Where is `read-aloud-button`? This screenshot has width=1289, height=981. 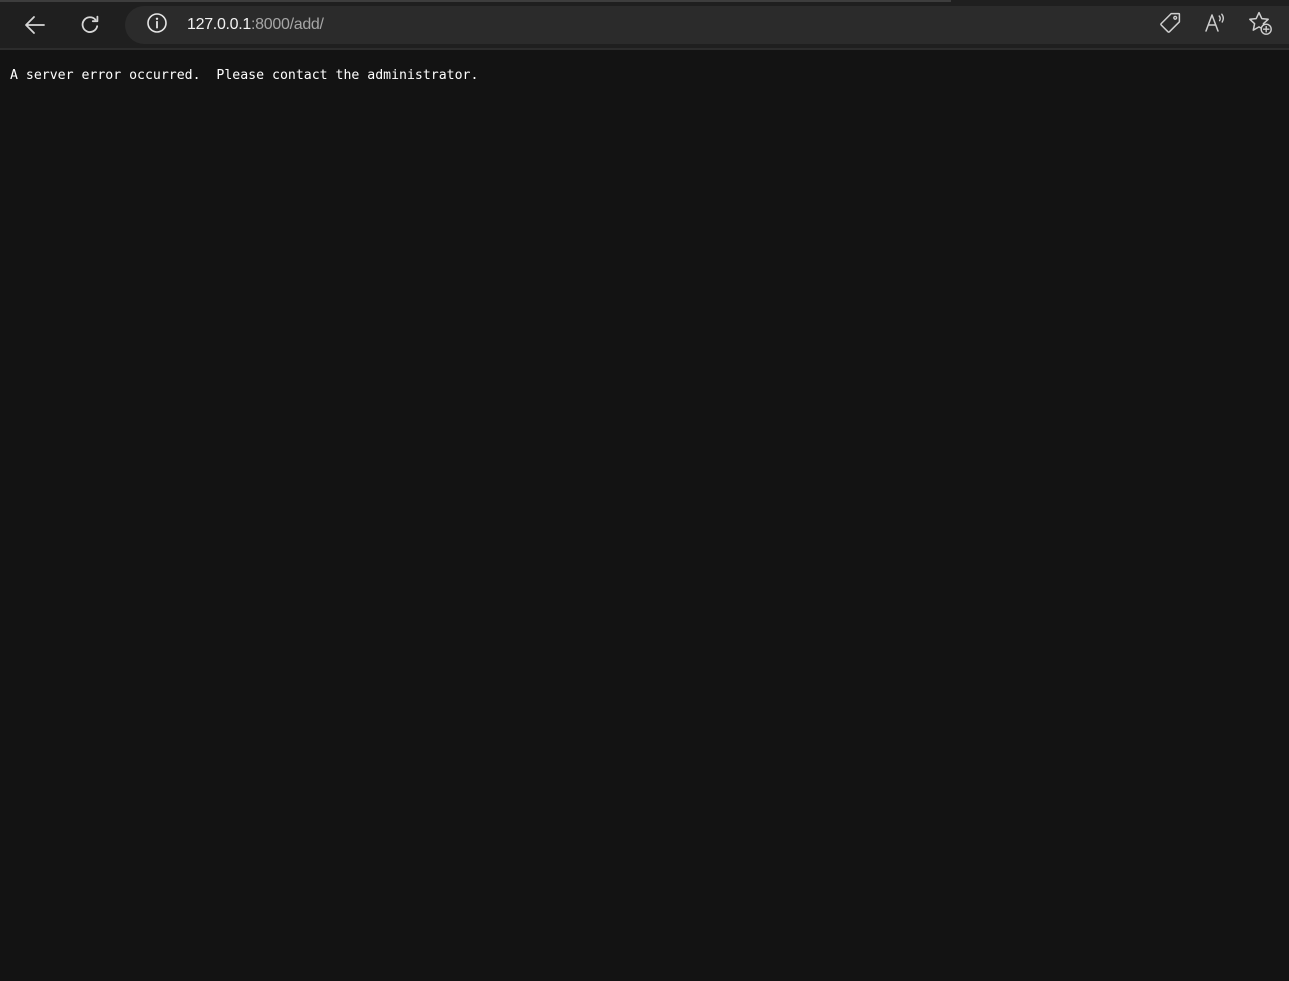 read-aloud-button is located at coordinates (1215, 25).